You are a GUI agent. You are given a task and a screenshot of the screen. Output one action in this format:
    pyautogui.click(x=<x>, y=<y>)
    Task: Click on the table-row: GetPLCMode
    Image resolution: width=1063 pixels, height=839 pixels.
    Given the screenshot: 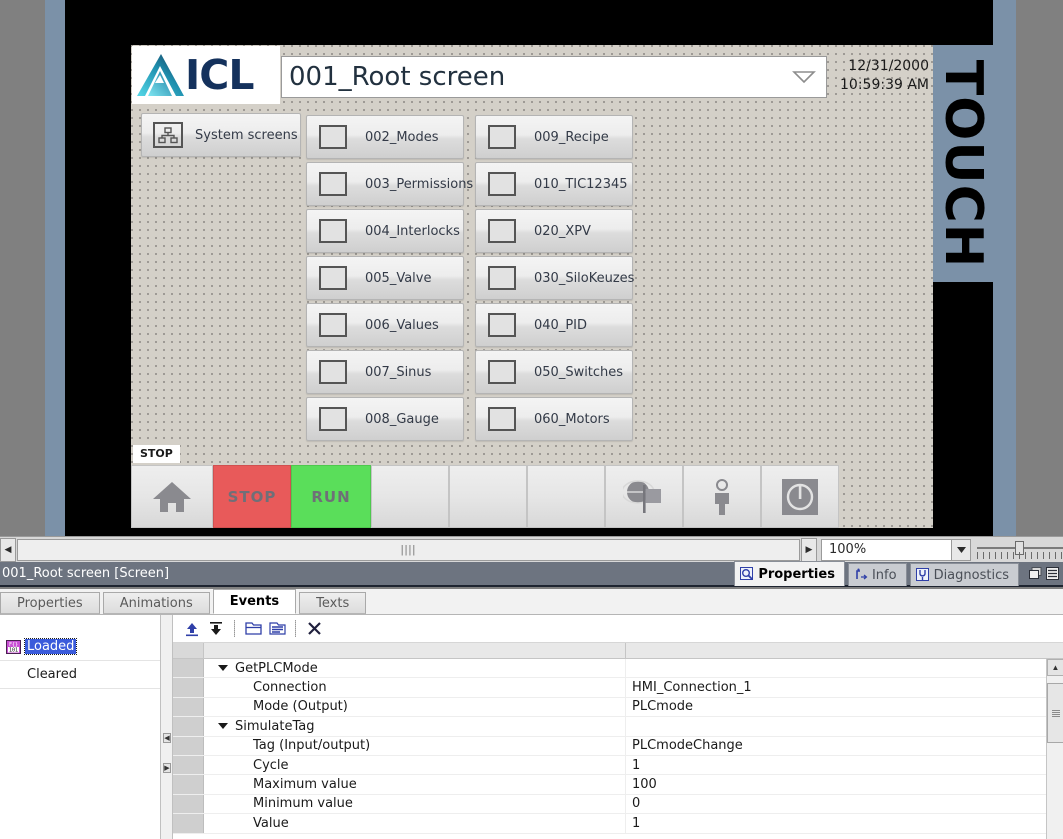 What is the action you would take?
    pyautogui.click(x=618, y=669)
    